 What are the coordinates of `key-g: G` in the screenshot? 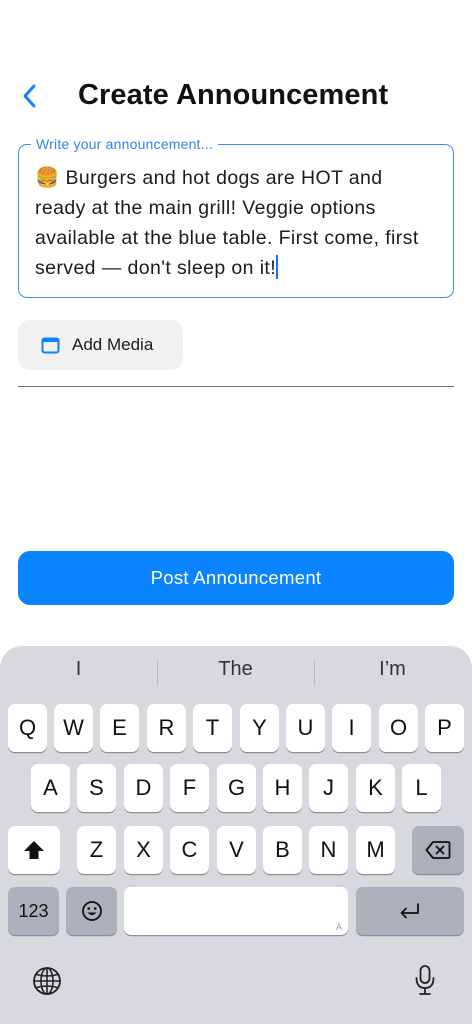 It's located at (236, 788).